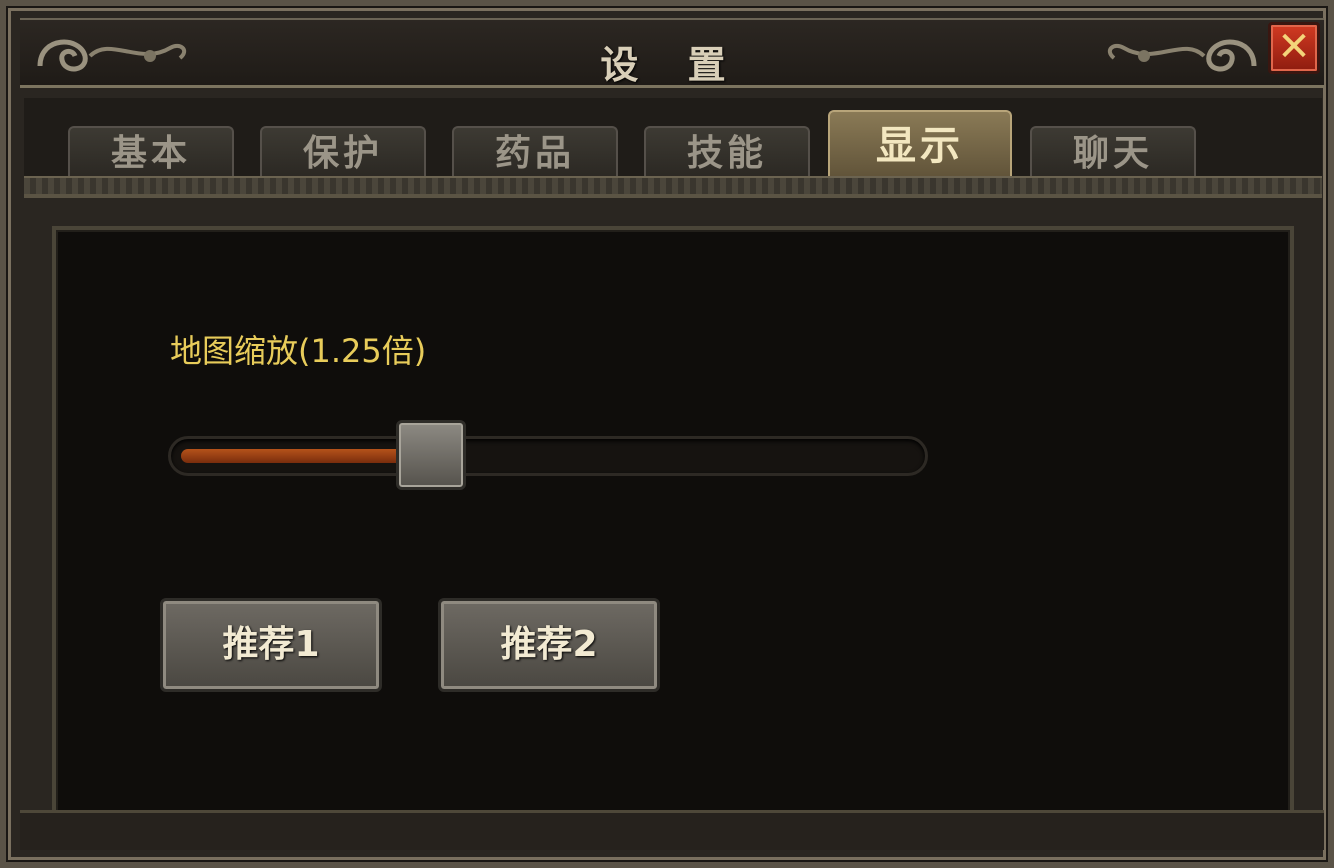  Describe the element at coordinates (672, 830) in the screenshot. I see `window-footer` at that location.